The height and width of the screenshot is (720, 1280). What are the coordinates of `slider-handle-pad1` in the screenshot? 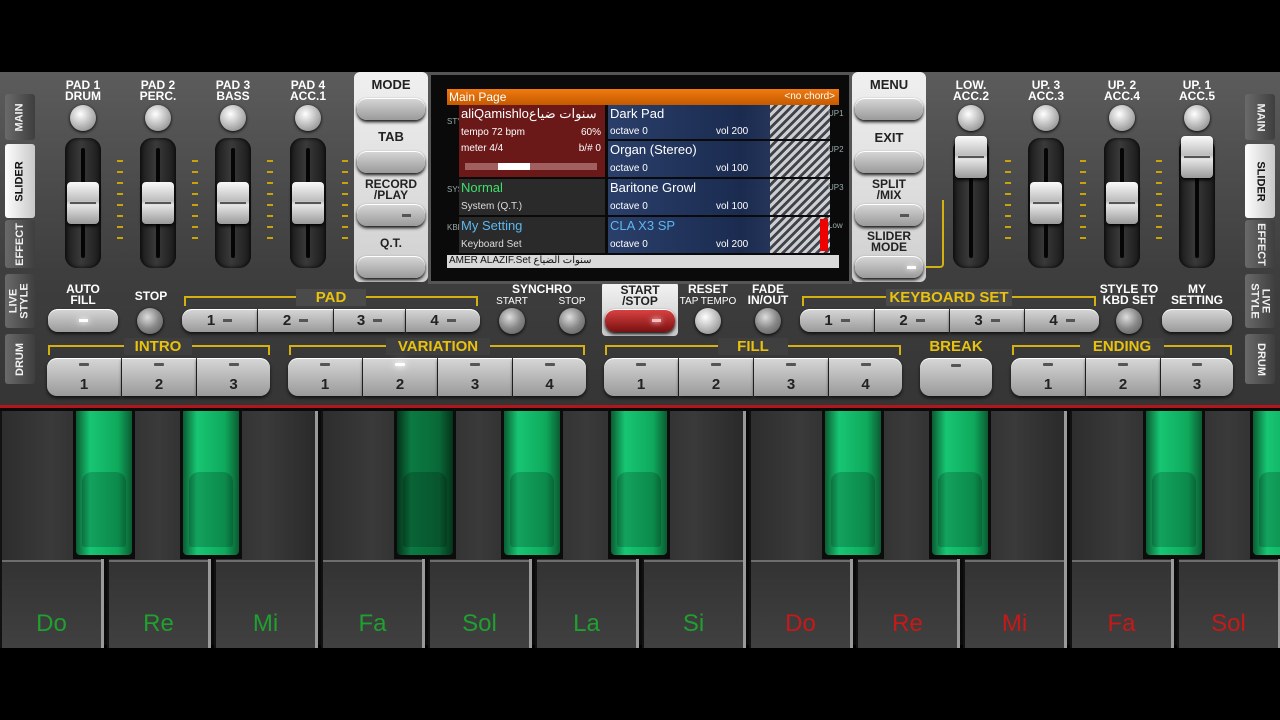 It's located at (83, 203).